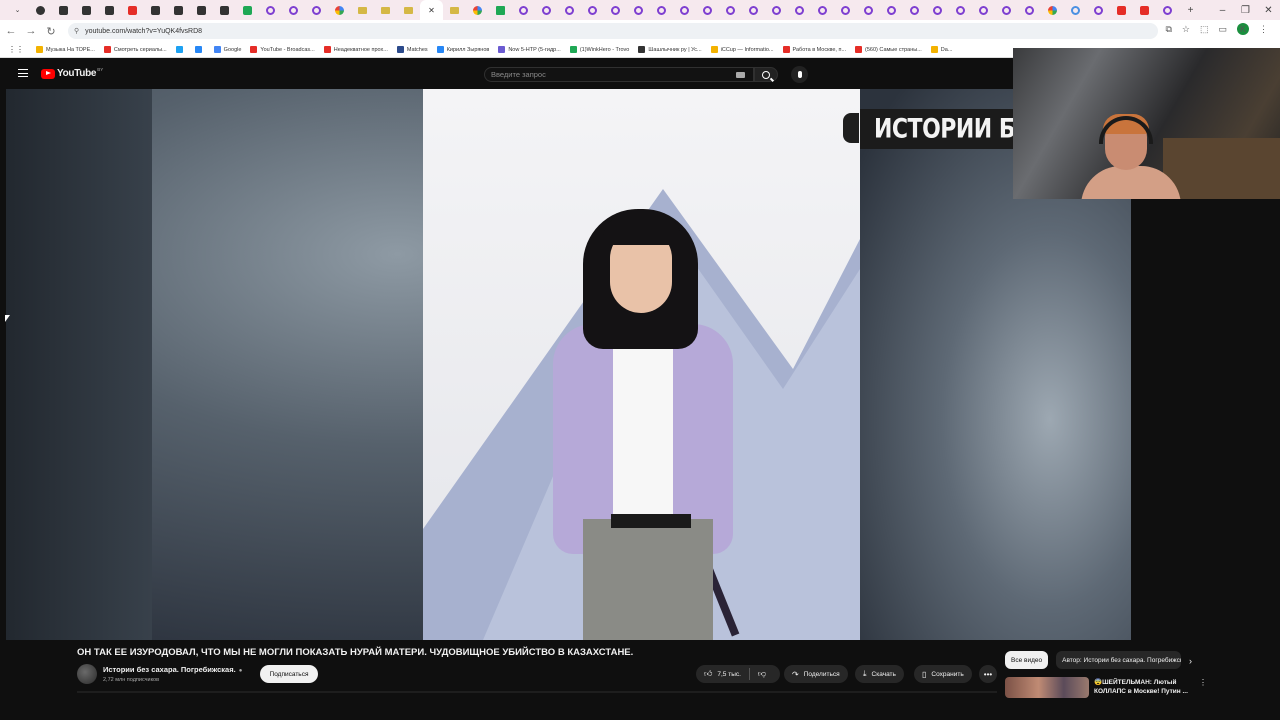  Describe the element at coordinates (599, 49) in the screenshot. I see `bookmark-item: (1)WinkHero - Trovo` at that location.